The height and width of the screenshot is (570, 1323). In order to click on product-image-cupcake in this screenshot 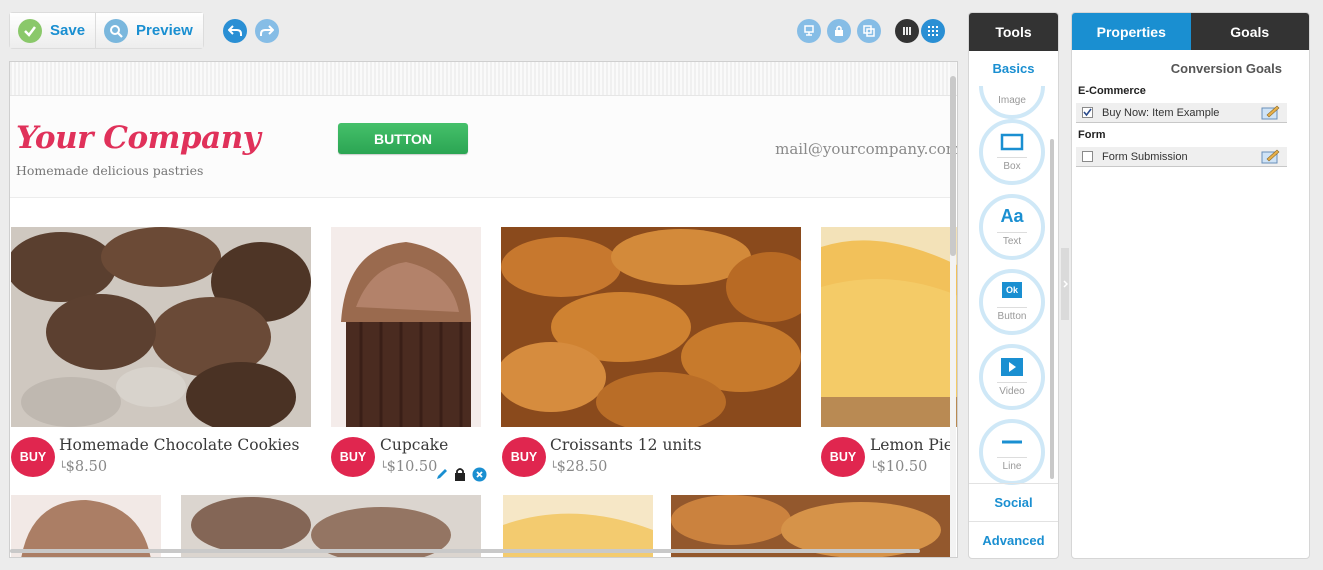, I will do `click(406, 327)`.